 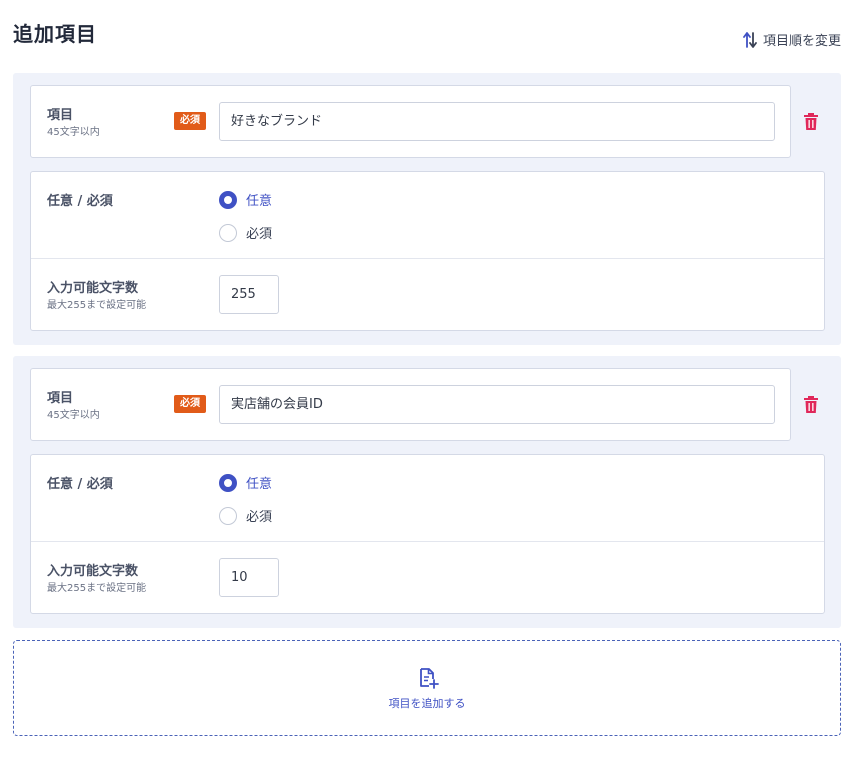 I want to click on add-item-label: 項目を追加する, so click(x=427, y=703).